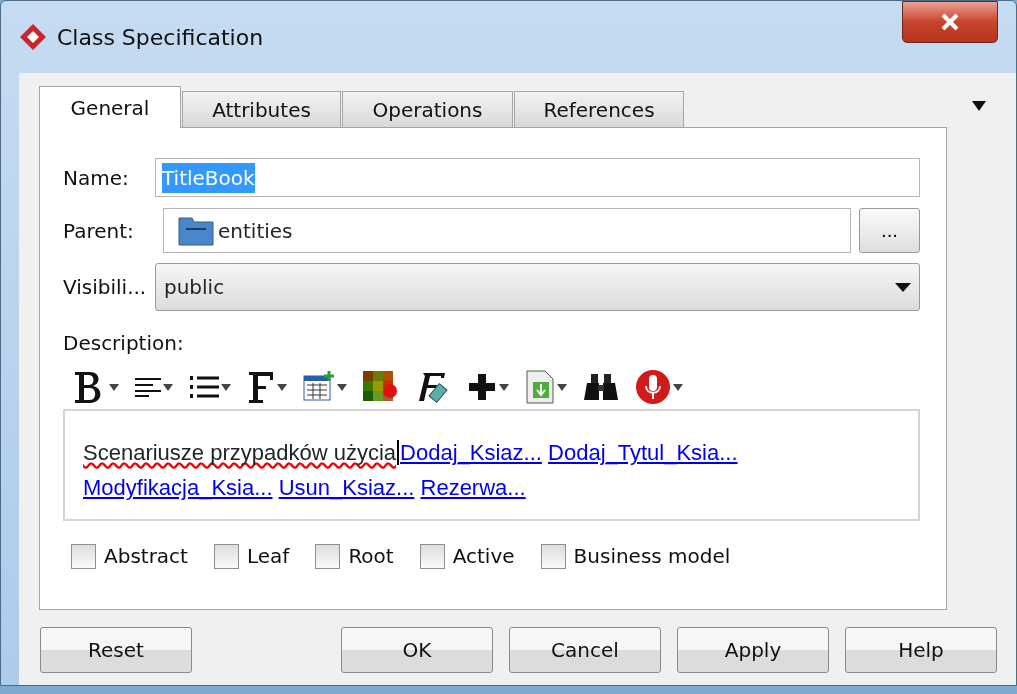  I want to click on numbered-list-icon, so click(204, 387).